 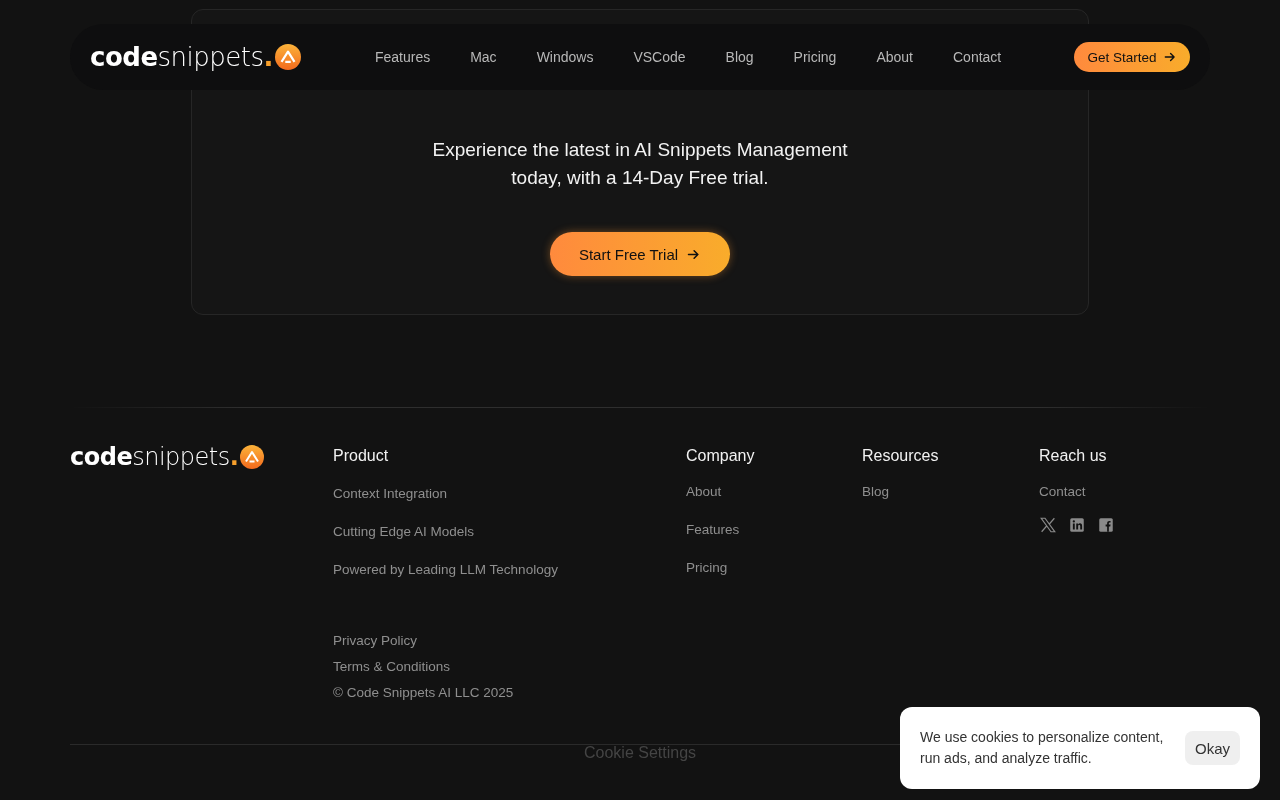 What do you see at coordinates (1042, 748) in the screenshot?
I see `cookie-text: We use cookies to personalize content, run ads, and analyze traffic.` at bounding box center [1042, 748].